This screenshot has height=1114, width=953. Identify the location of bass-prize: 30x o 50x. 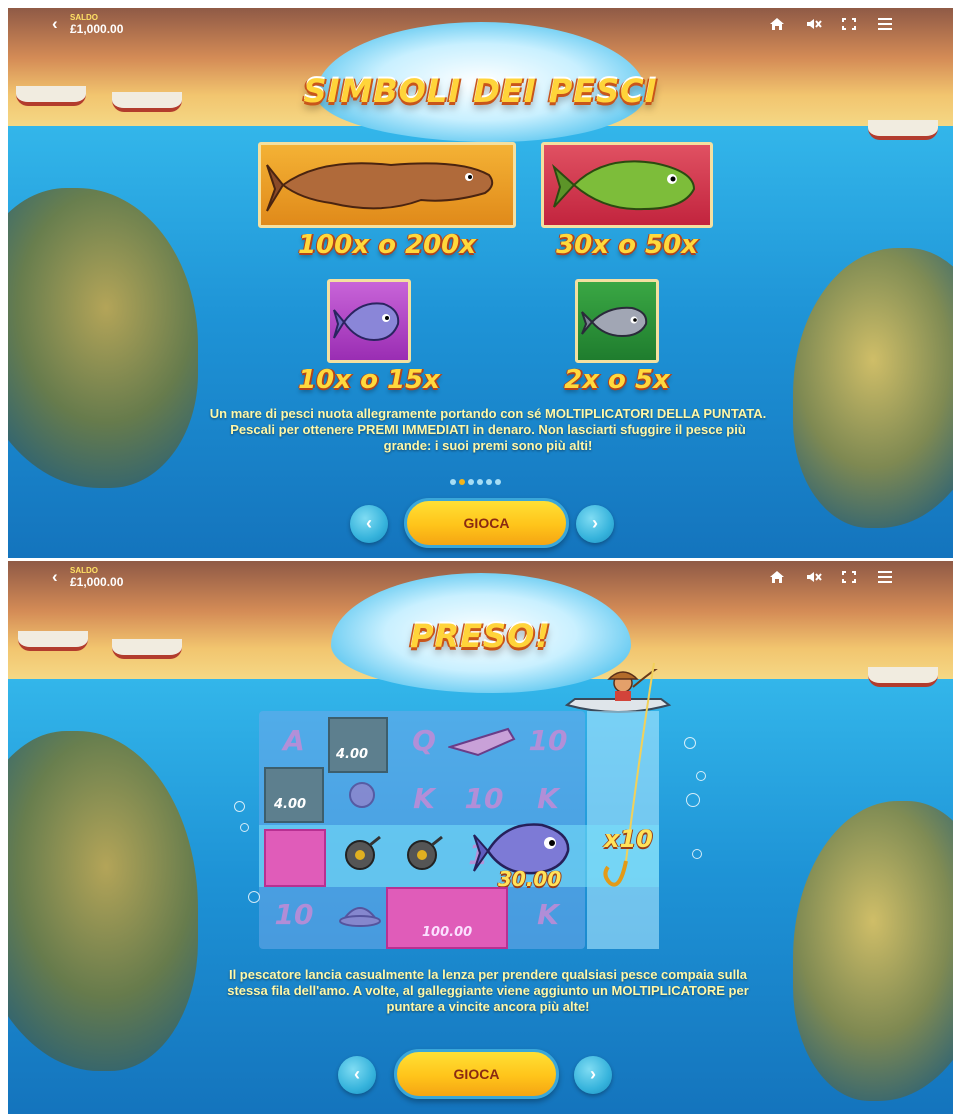
(627, 245).